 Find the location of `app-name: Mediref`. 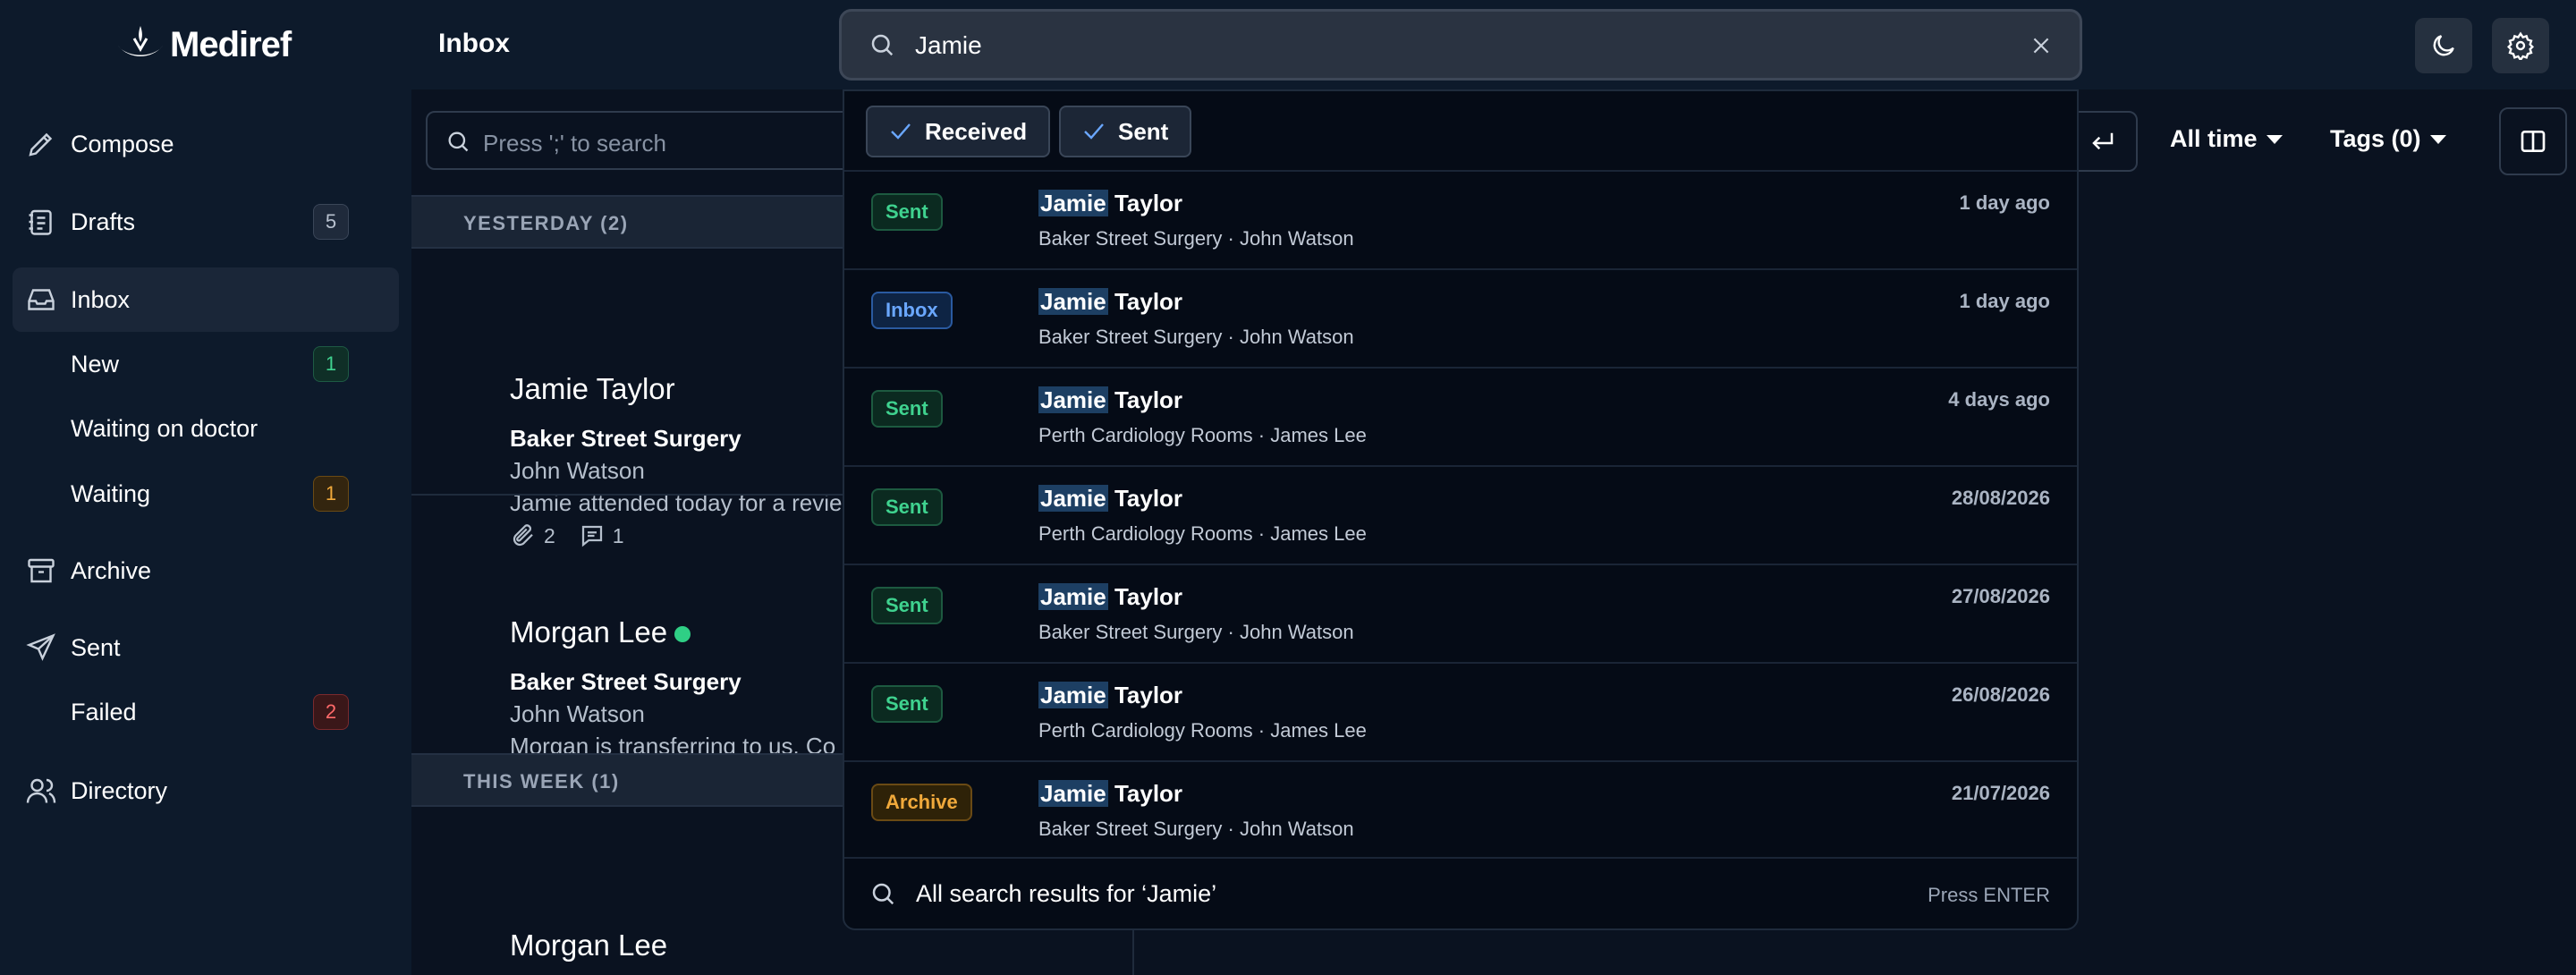

app-name: Mediref is located at coordinates (231, 44).